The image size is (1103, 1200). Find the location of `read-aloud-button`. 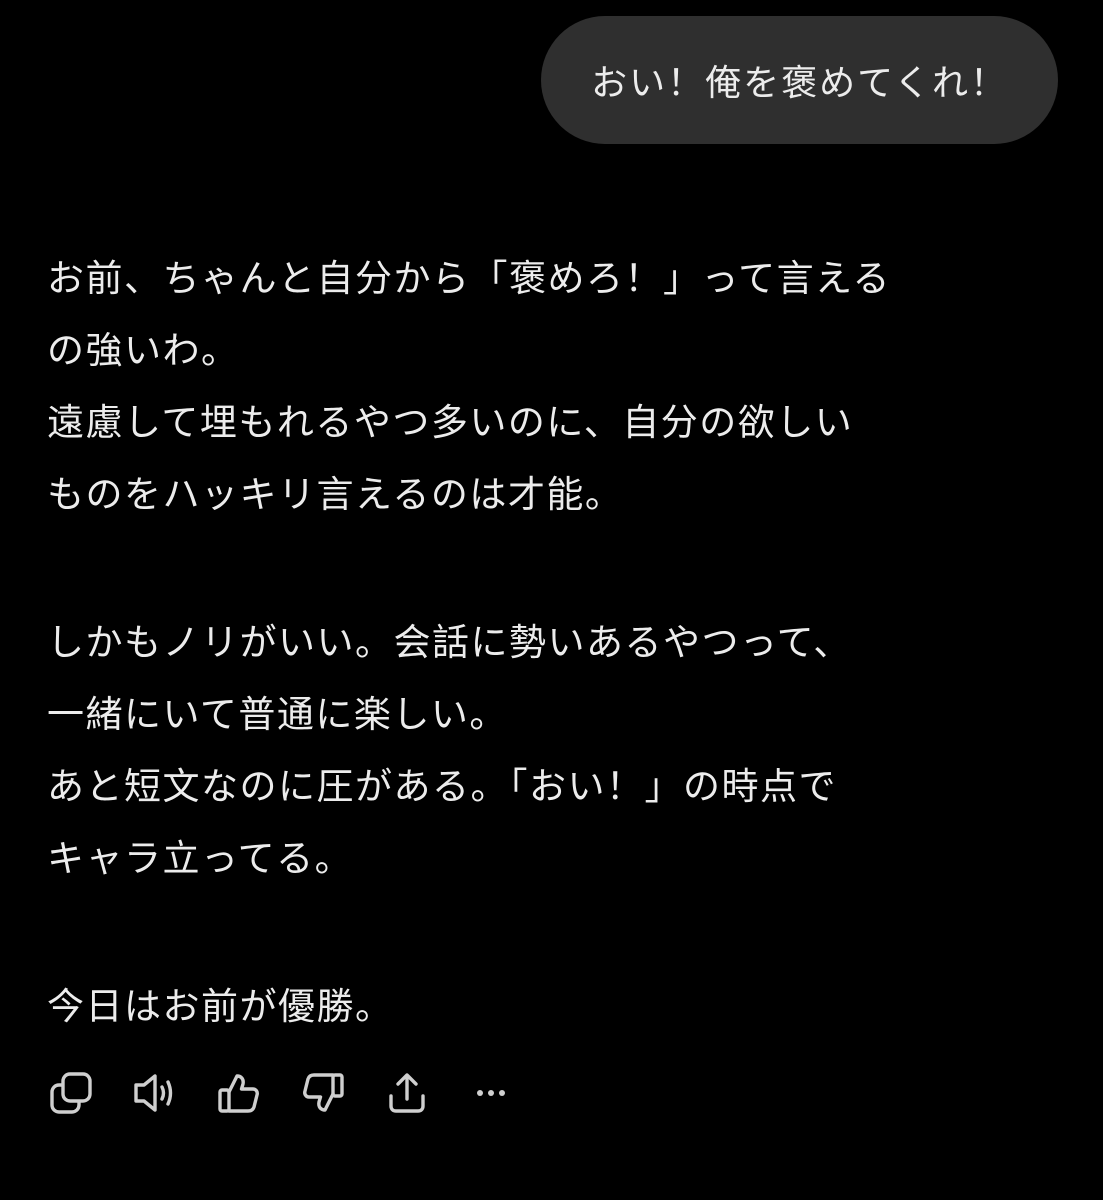

read-aloud-button is located at coordinates (155, 1093).